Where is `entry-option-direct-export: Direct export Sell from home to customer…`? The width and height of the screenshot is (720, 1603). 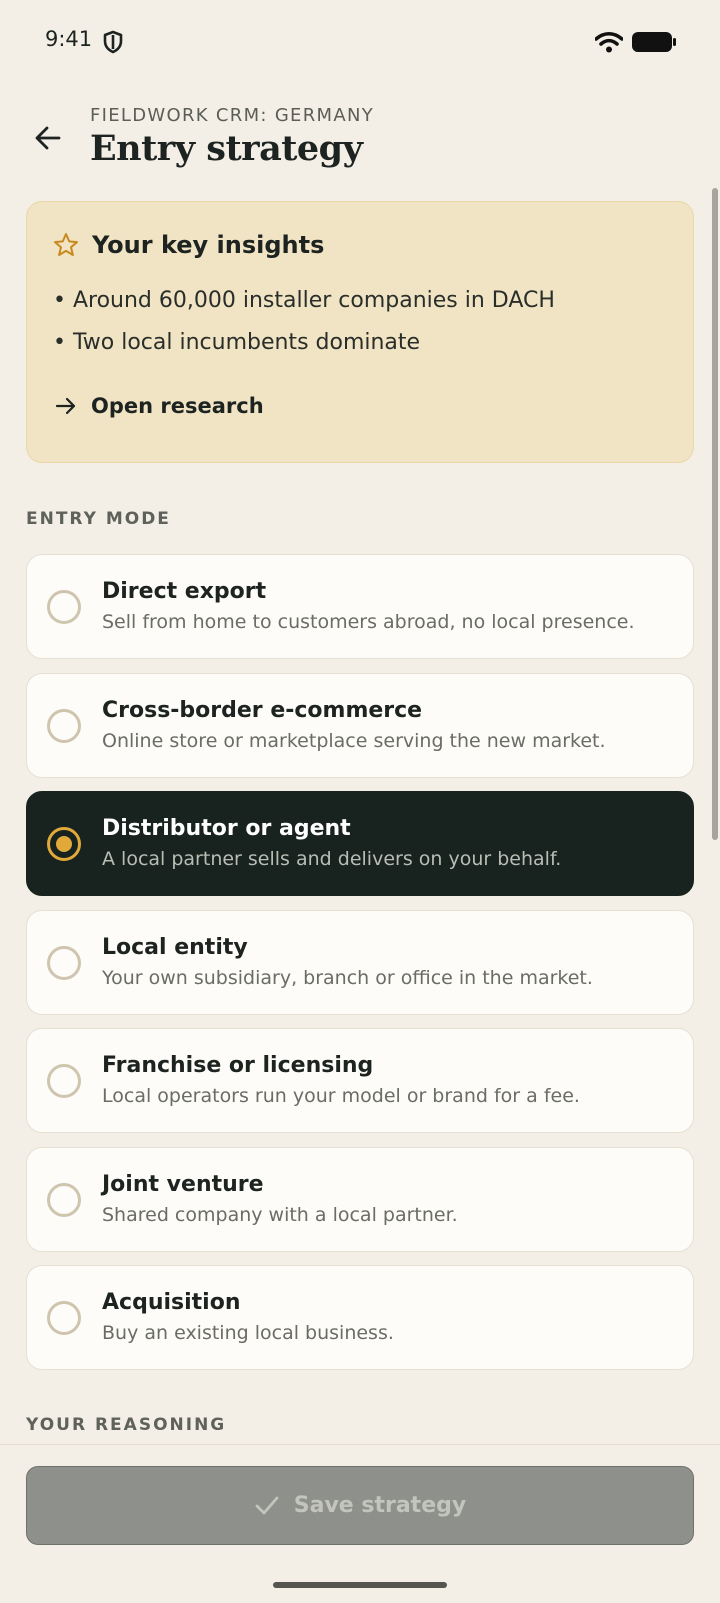
entry-option-direct-export: Direct export Sell from home to customer… is located at coordinates (360, 606).